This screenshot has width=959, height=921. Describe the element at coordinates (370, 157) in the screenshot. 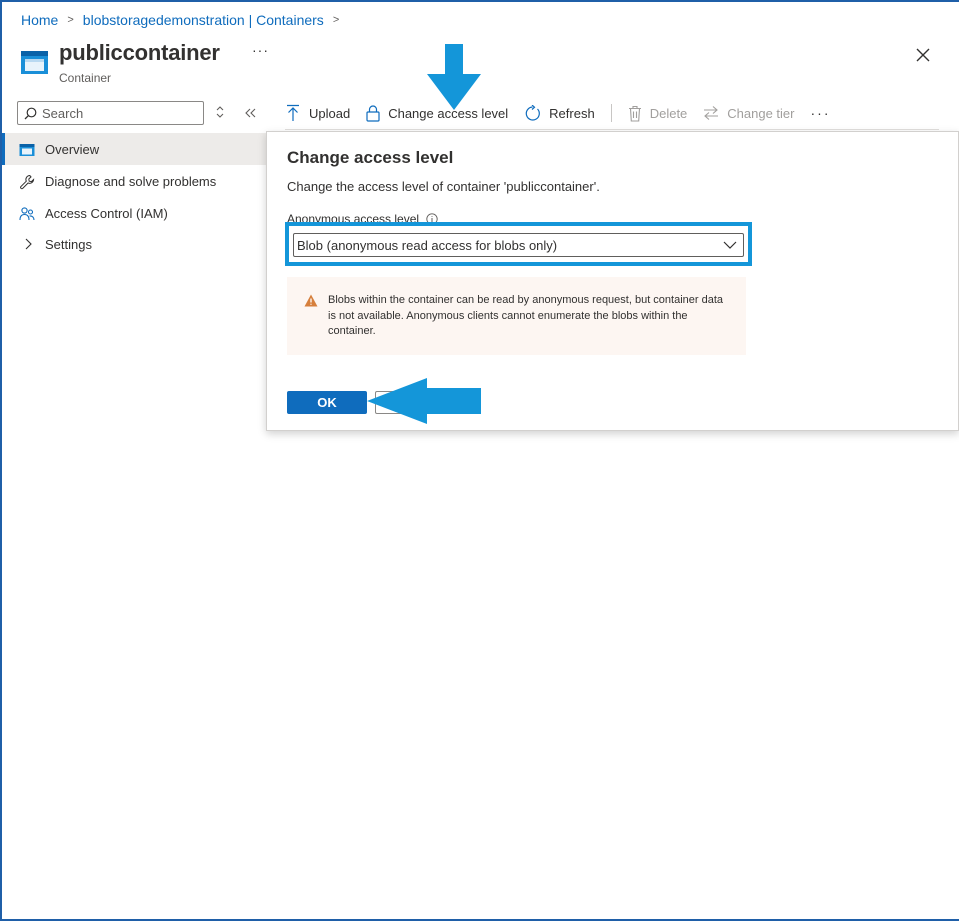

I see `dialog-title: Change access level` at that location.